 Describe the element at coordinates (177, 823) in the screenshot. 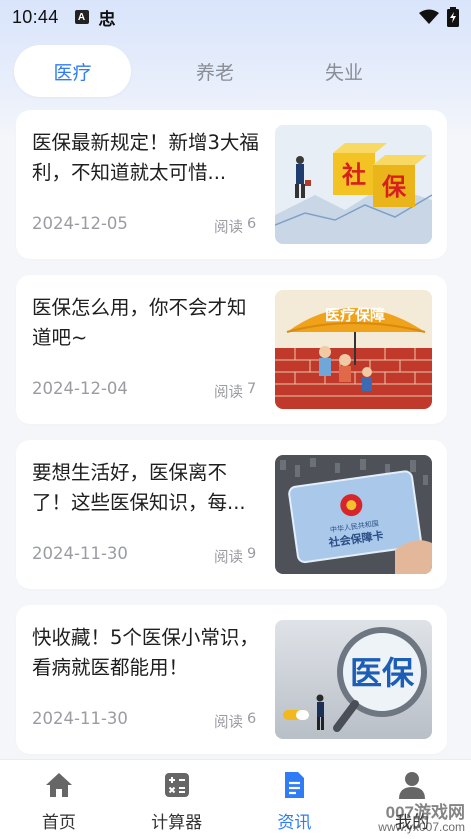

I see `nav-label: 计算器` at that location.